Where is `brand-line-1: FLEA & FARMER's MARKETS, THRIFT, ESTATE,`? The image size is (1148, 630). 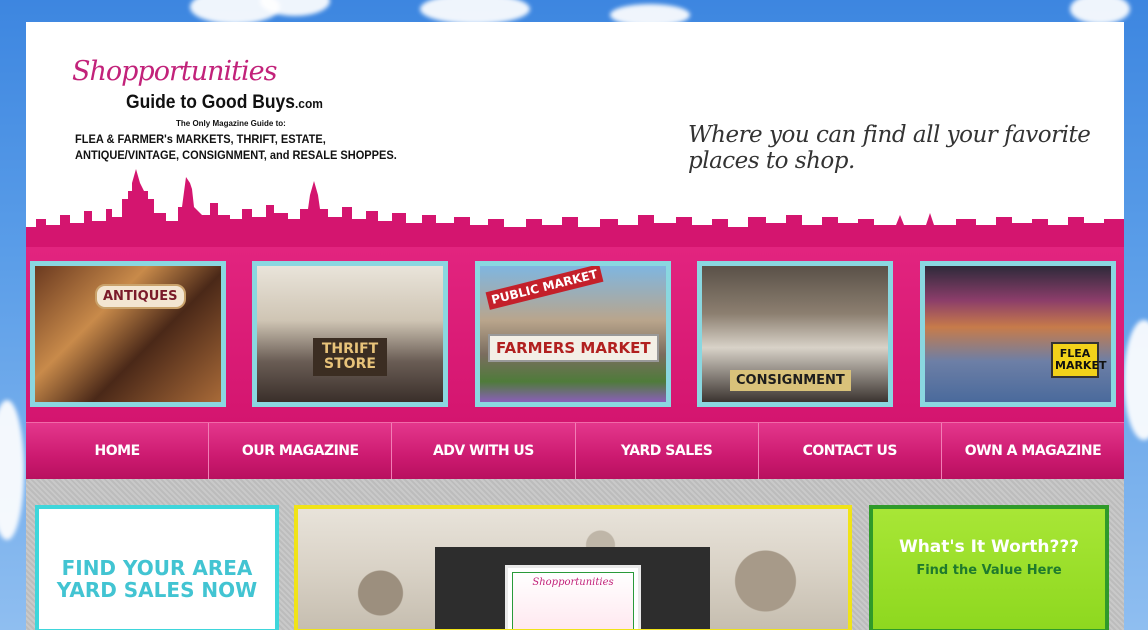 brand-line-1: FLEA & FARMER's MARKETS, THRIFT, ESTATE, is located at coordinates (200, 139).